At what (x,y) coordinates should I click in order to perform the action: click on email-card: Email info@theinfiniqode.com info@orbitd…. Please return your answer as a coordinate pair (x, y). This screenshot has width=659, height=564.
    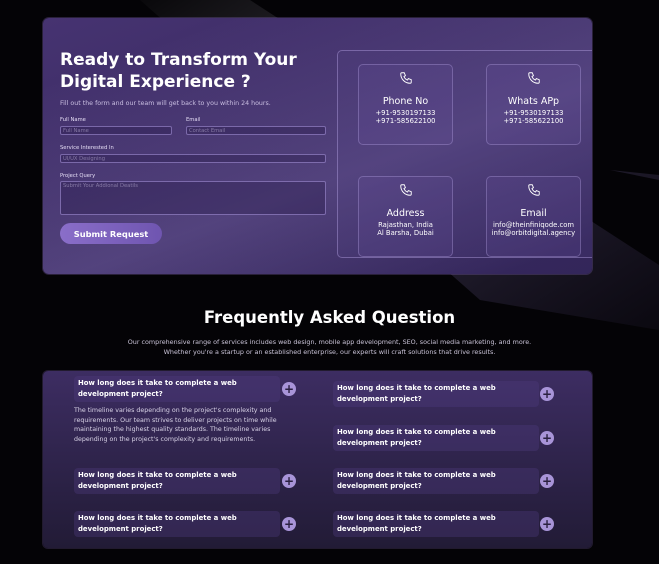
    Looking at the image, I should click on (533, 216).